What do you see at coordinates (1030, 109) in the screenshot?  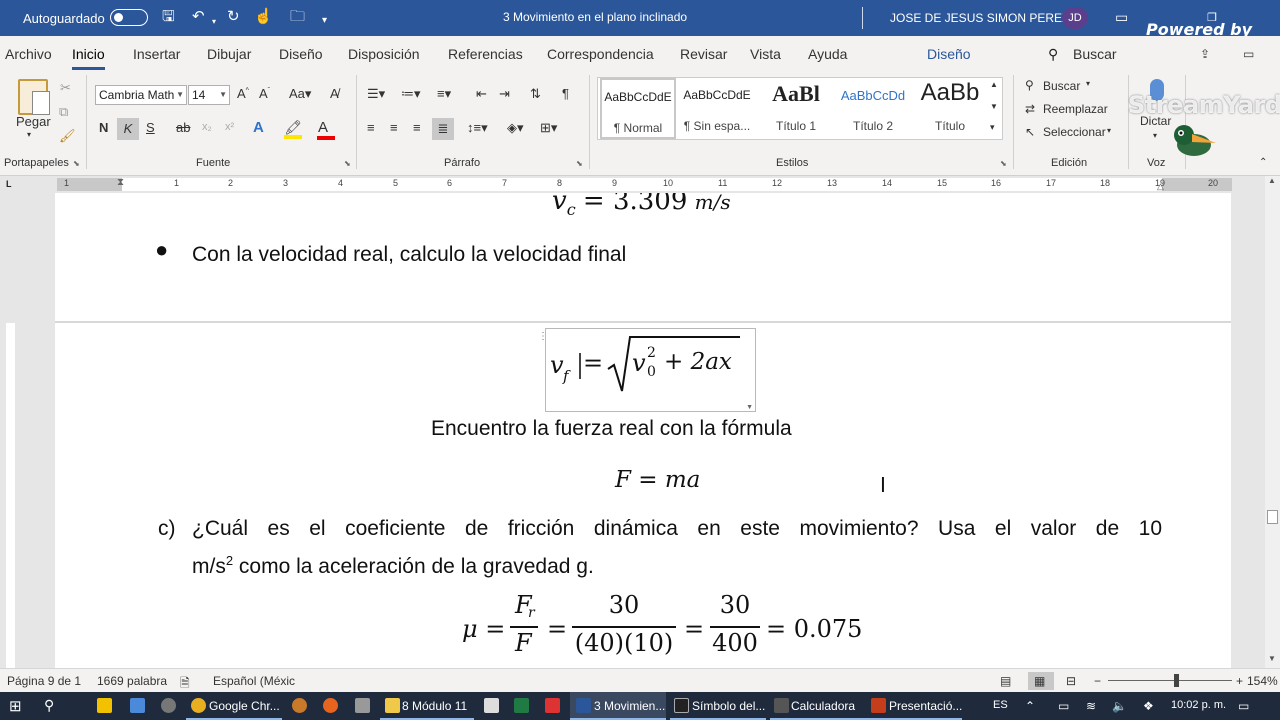 I see `replace-icon: ⇄` at bounding box center [1030, 109].